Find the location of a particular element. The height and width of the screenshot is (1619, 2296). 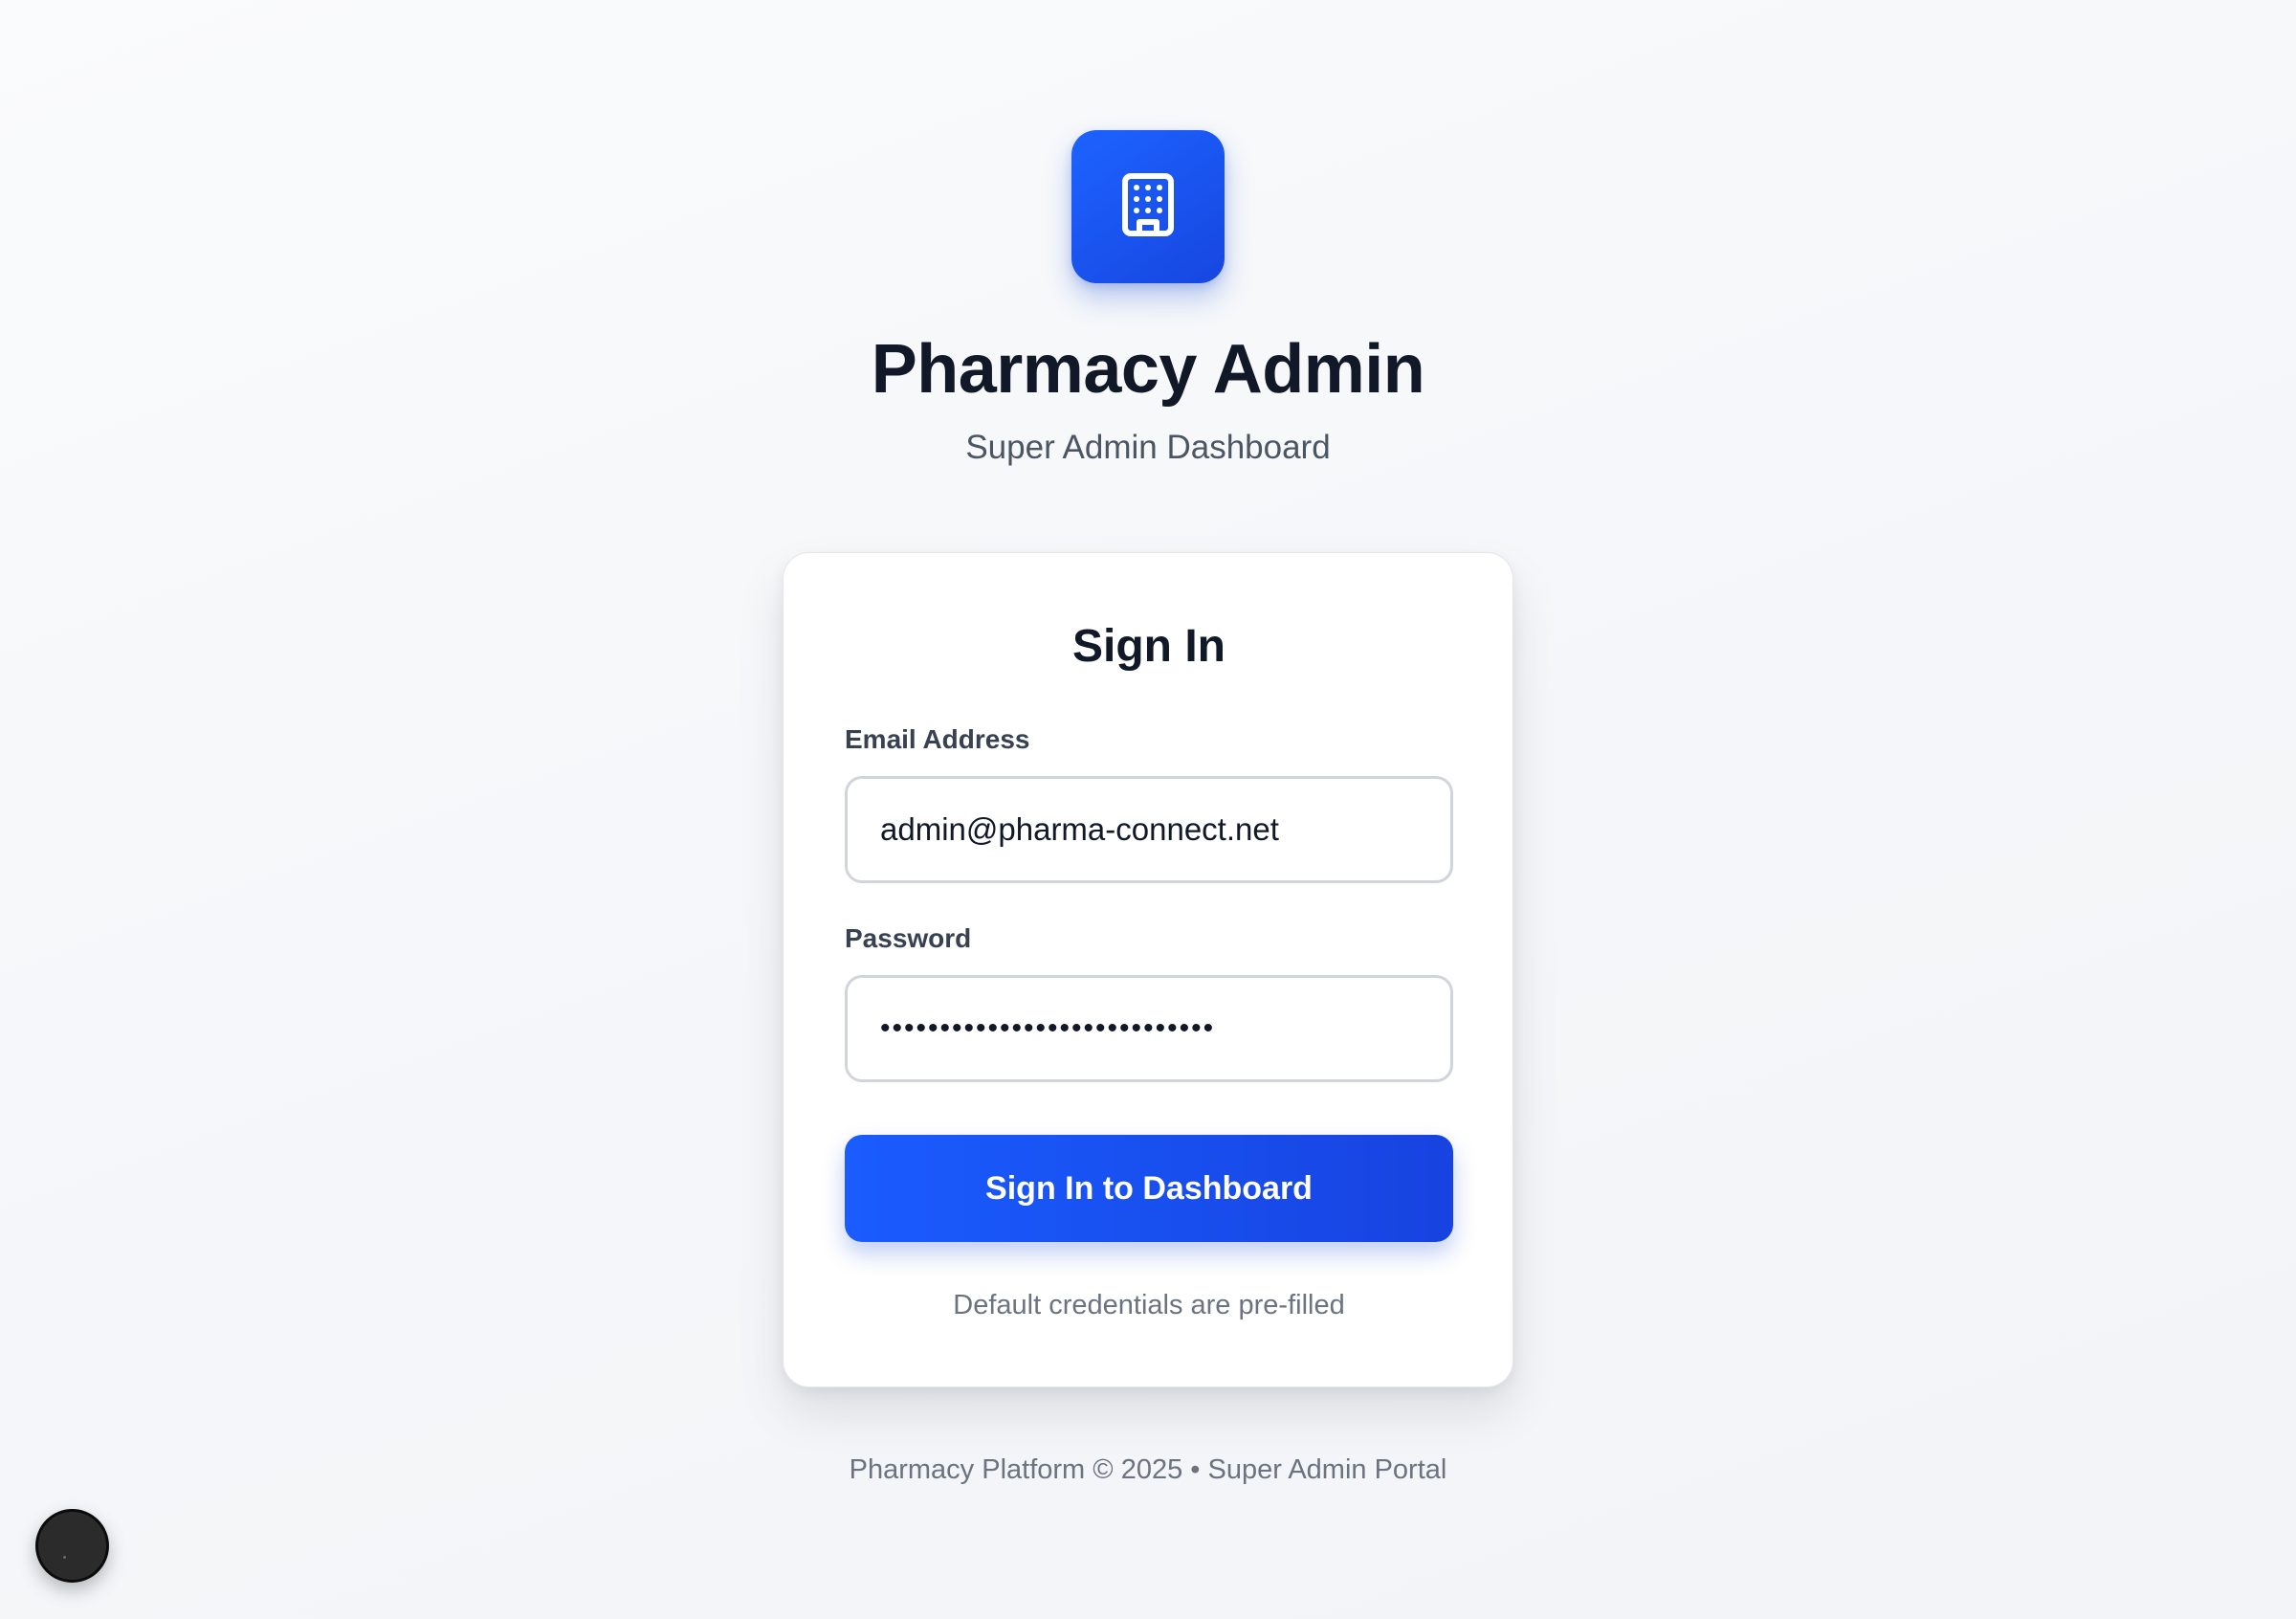

email-label: Email Address is located at coordinates (938, 739).